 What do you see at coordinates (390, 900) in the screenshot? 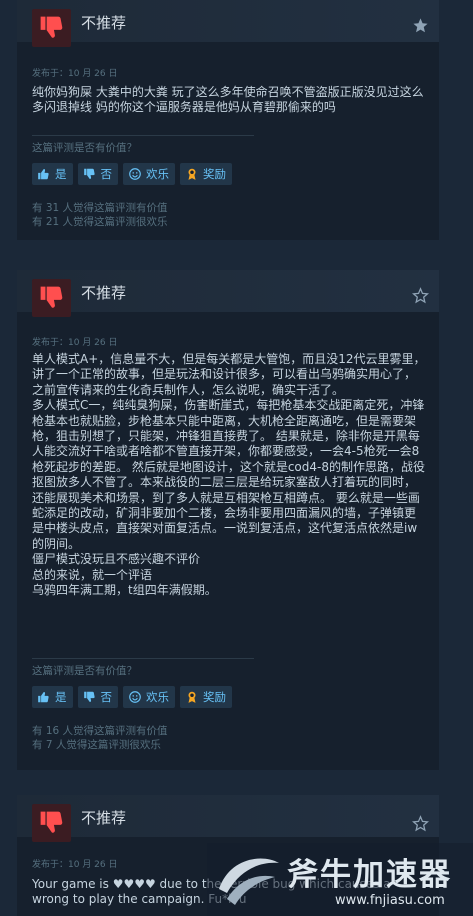
I see `watermark-url: www.fnjiasu.com` at bounding box center [390, 900].